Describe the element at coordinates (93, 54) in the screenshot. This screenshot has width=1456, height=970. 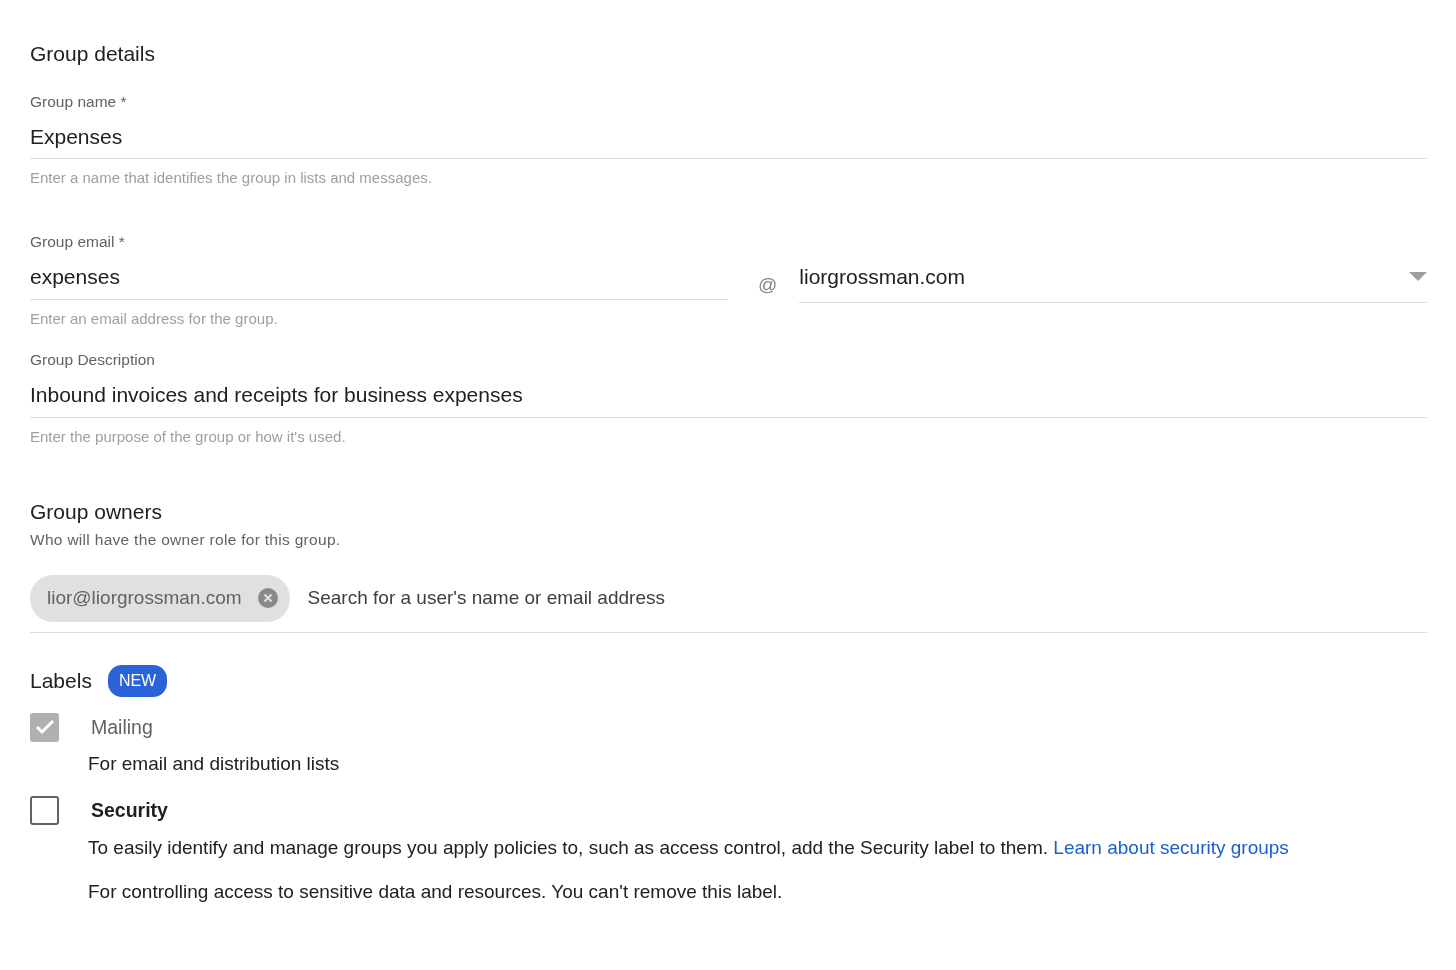
I see `section-title: Group details` at that location.